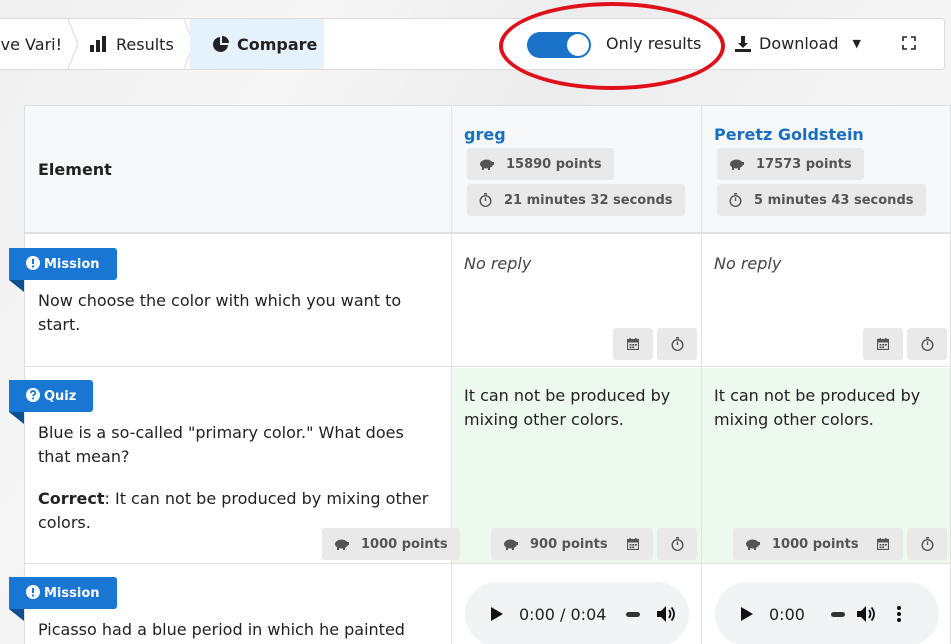  I want to click on points-label: 17573 points, so click(804, 164).